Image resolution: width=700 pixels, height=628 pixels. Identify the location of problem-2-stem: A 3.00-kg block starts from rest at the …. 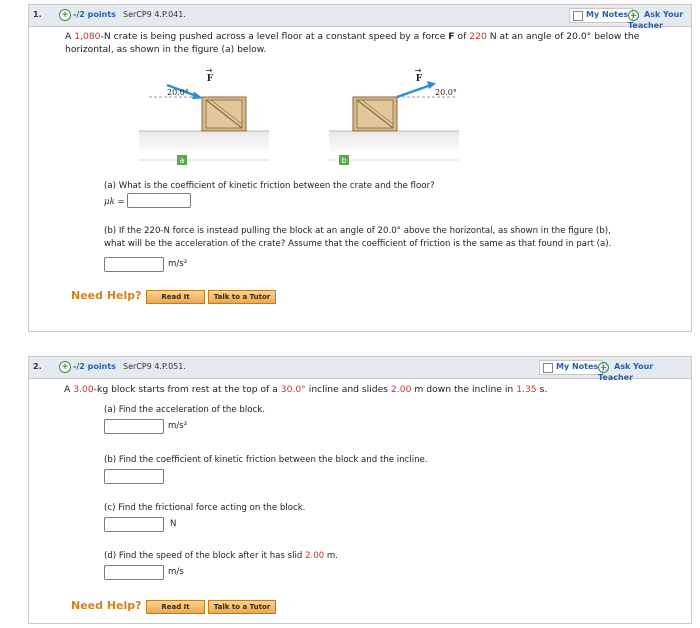
(306, 389).